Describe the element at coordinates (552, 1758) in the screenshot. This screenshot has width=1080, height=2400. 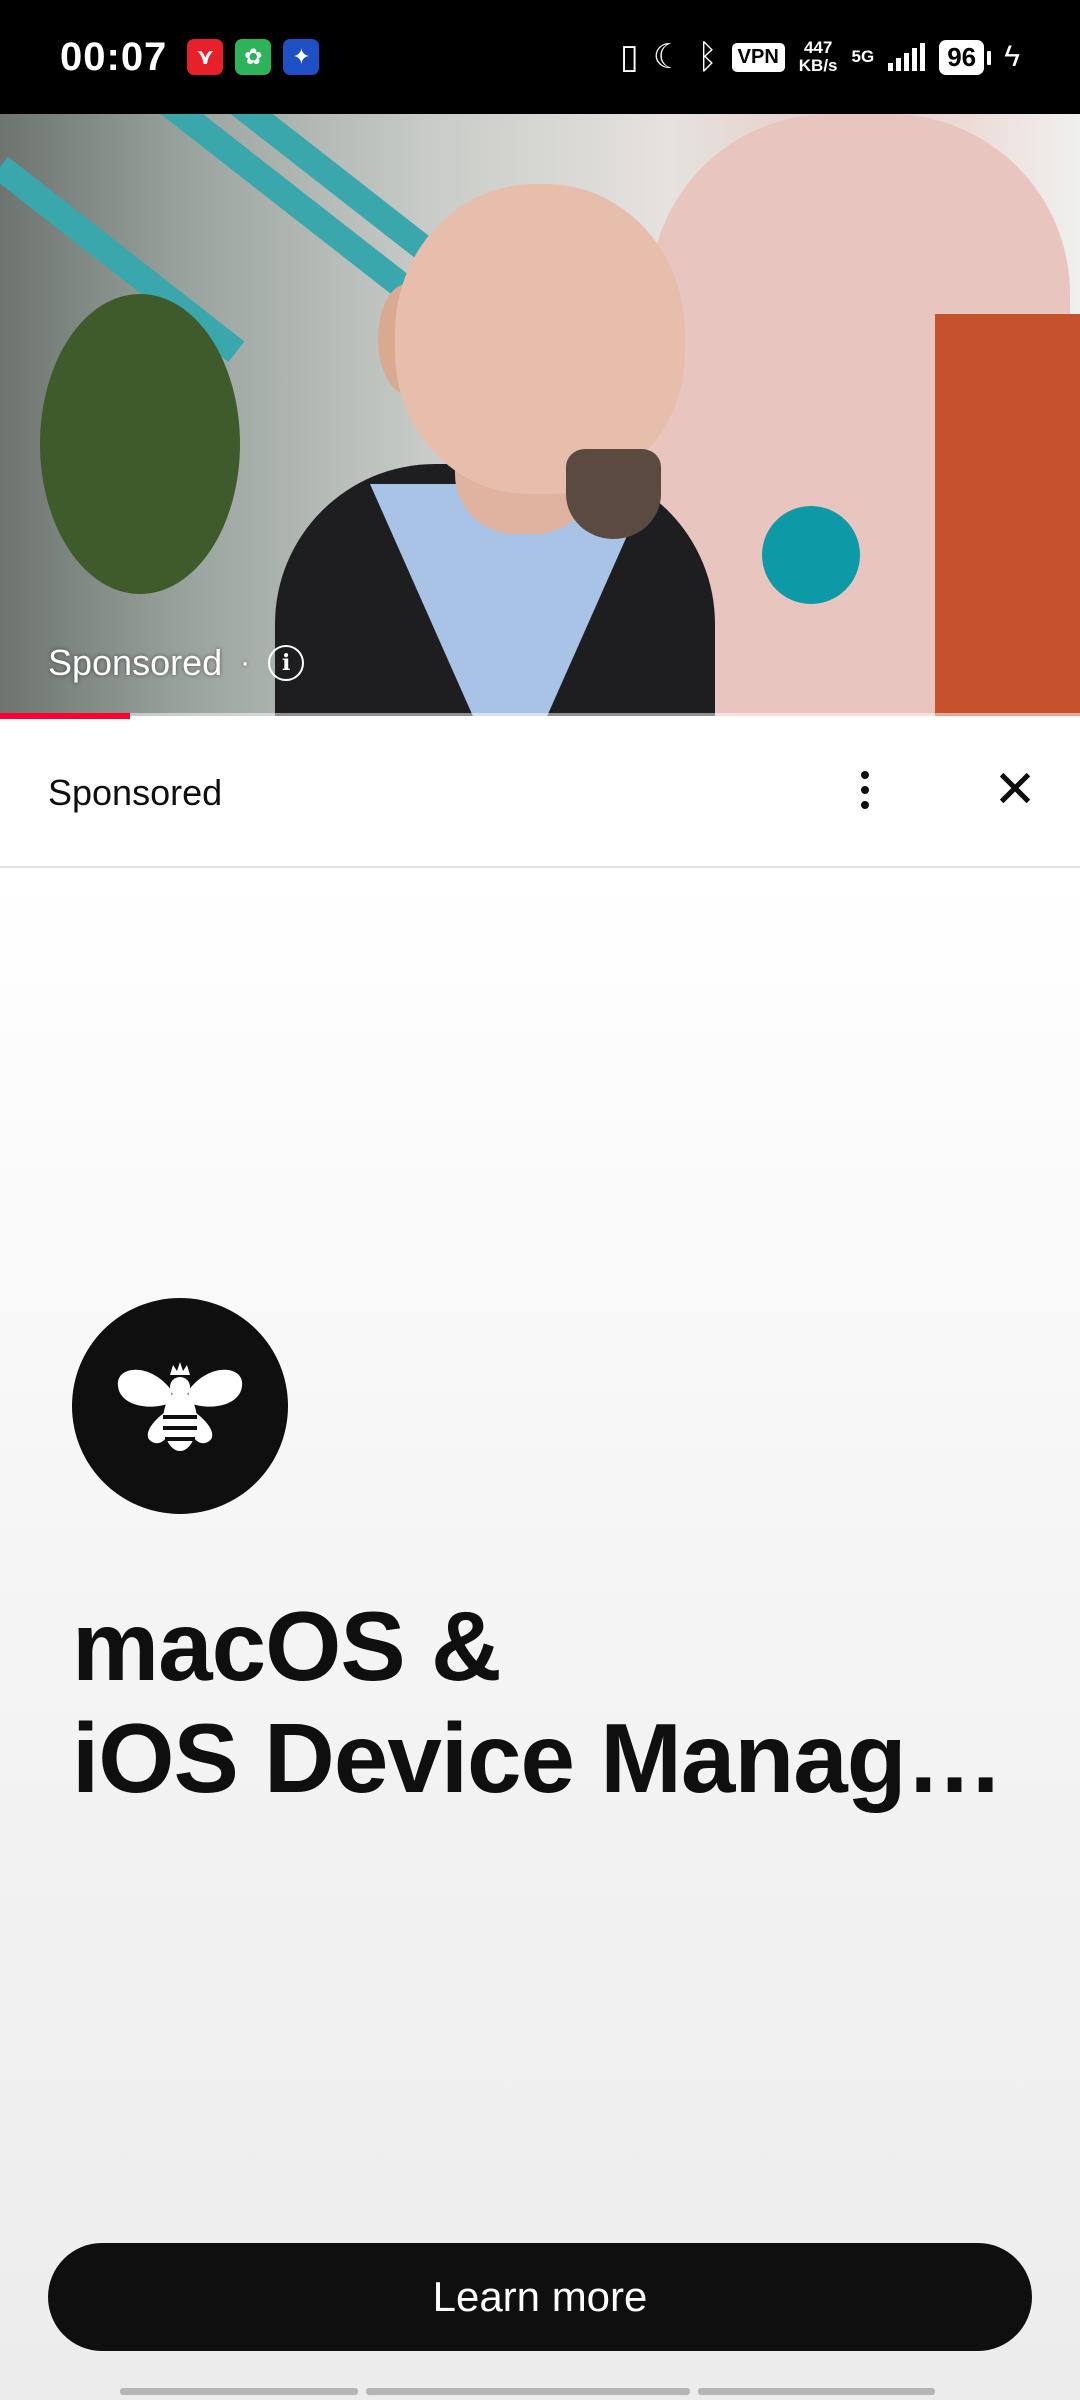
I see `ad-headline-line: iOS Device Management` at that location.